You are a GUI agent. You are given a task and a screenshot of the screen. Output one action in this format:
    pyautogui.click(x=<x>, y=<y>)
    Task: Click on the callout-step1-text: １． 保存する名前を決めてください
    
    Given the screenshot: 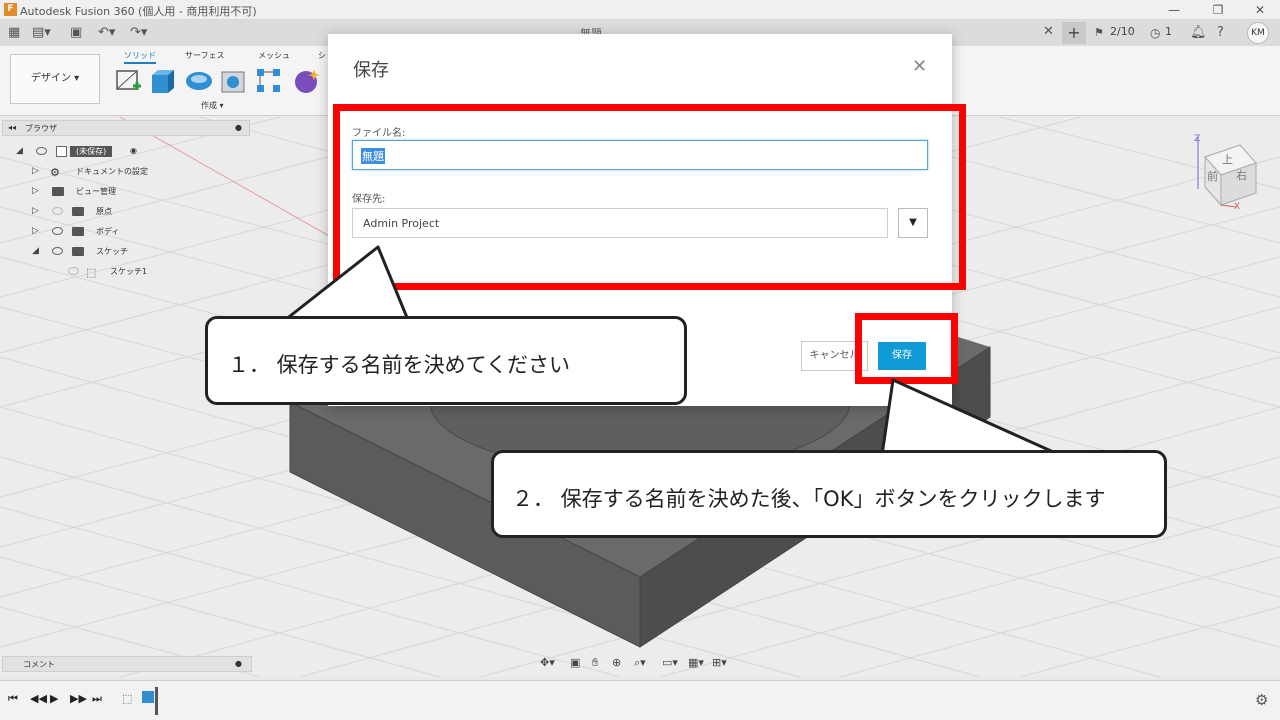 What is the action you would take?
    pyautogui.click(x=399, y=365)
    